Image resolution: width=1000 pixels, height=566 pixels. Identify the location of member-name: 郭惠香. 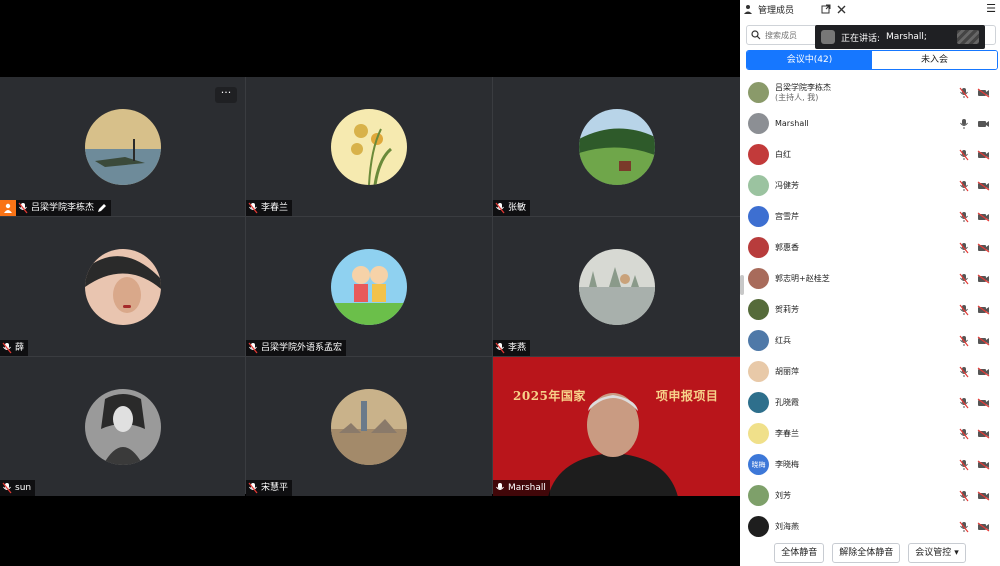
(787, 247).